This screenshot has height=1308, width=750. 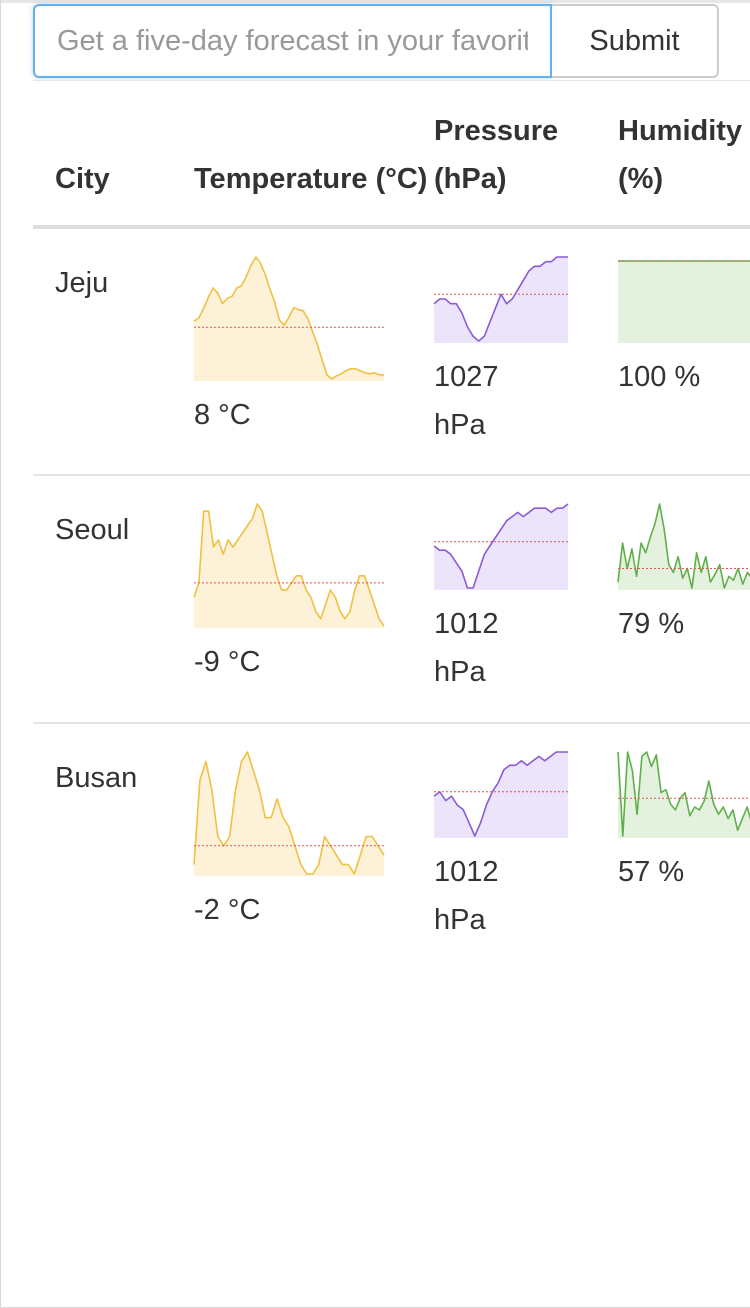 What do you see at coordinates (227, 662) in the screenshot?
I see `temperature-value: -9 °C` at bounding box center [227, 662].